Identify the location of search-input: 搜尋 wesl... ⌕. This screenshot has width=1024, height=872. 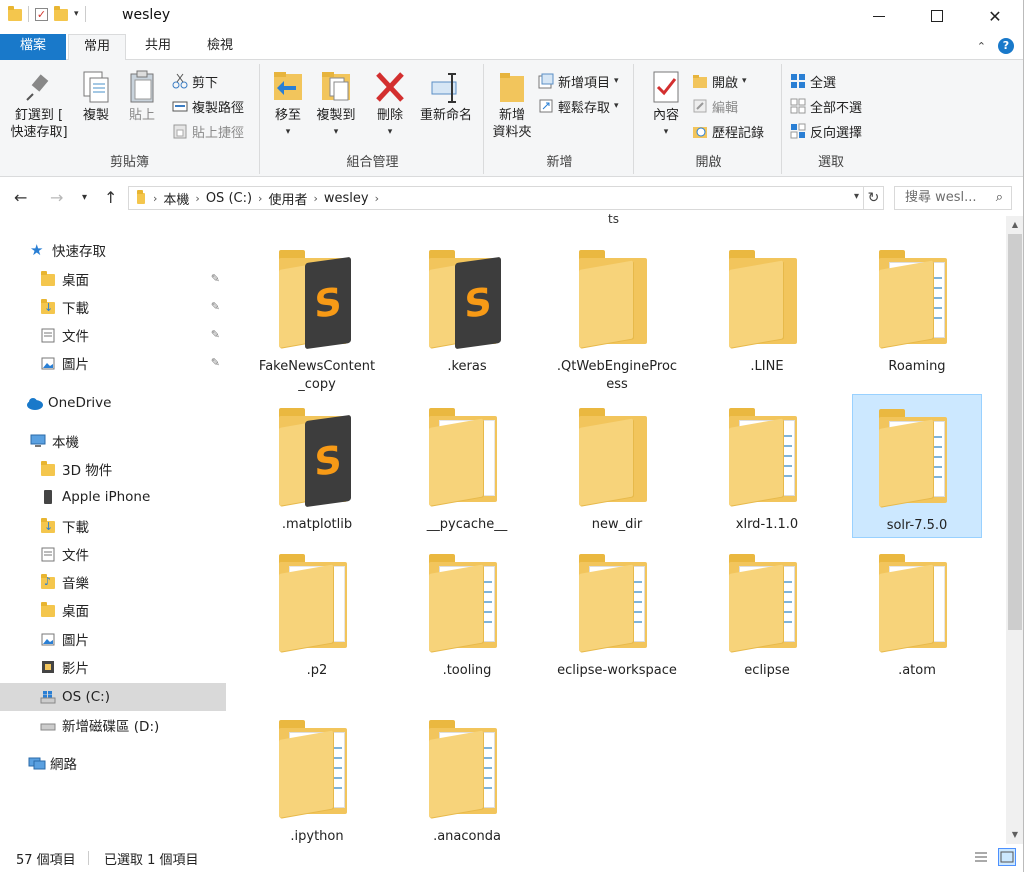
(953, 198).